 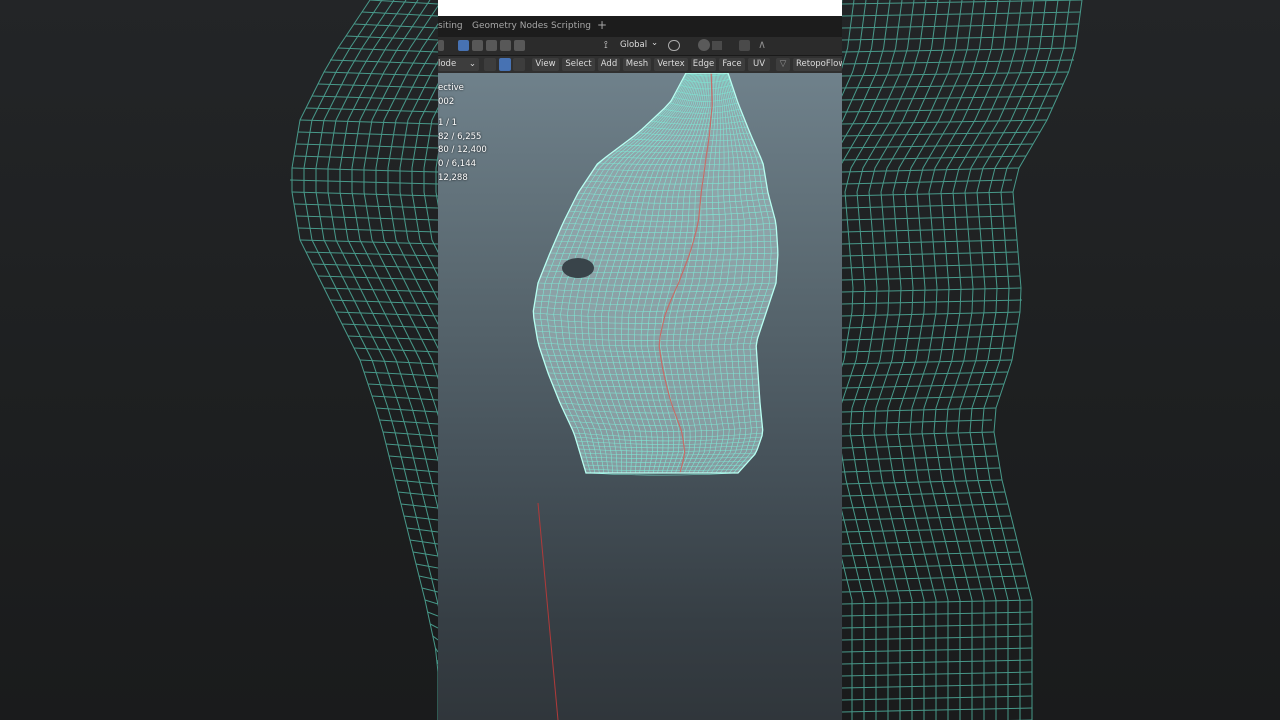 What do you see at coordinates (732, 64) in the screenshot?
I see `menu-face: Face` at bounding box center [732, 64].